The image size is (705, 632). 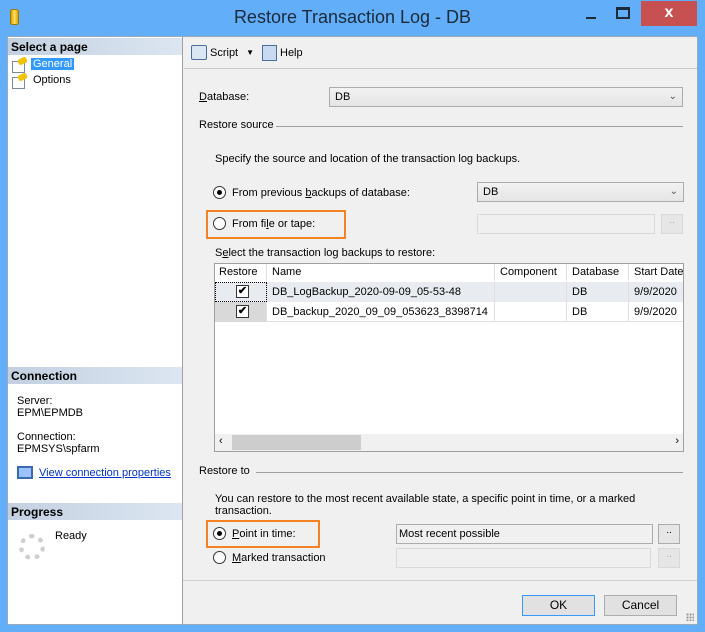 I want to click on previous-backups-database-select: DB ⌄, so click(x=580, y=192).